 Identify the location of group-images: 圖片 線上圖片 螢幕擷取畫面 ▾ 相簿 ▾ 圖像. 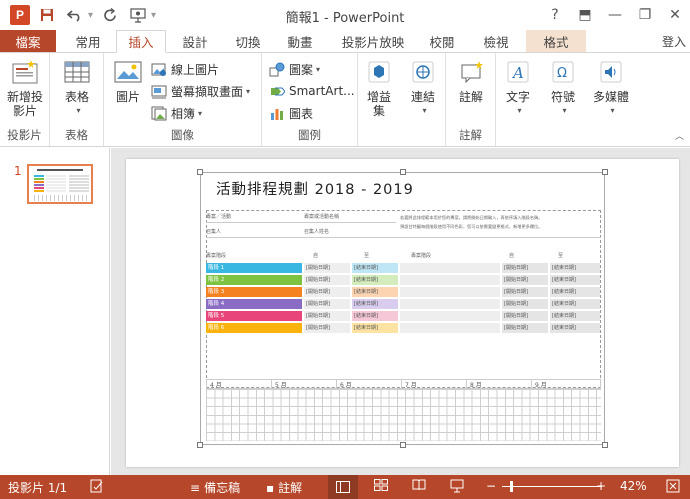
(183, 99).